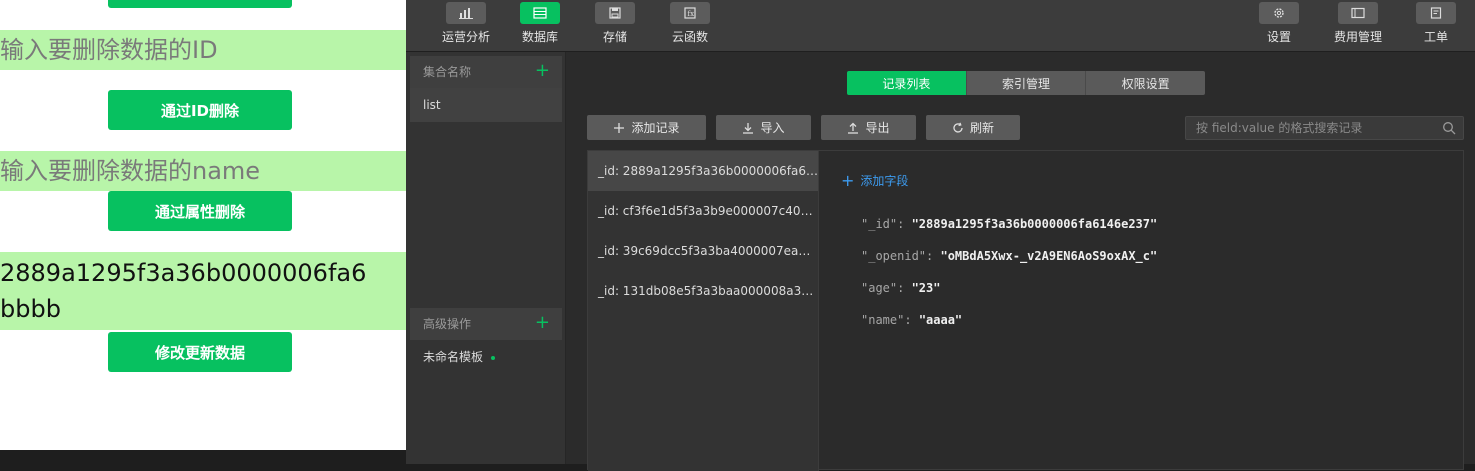  I want to click on record-item: _id: 2889a1295f3a36b0000006fa6146e237, so click(703, 171).